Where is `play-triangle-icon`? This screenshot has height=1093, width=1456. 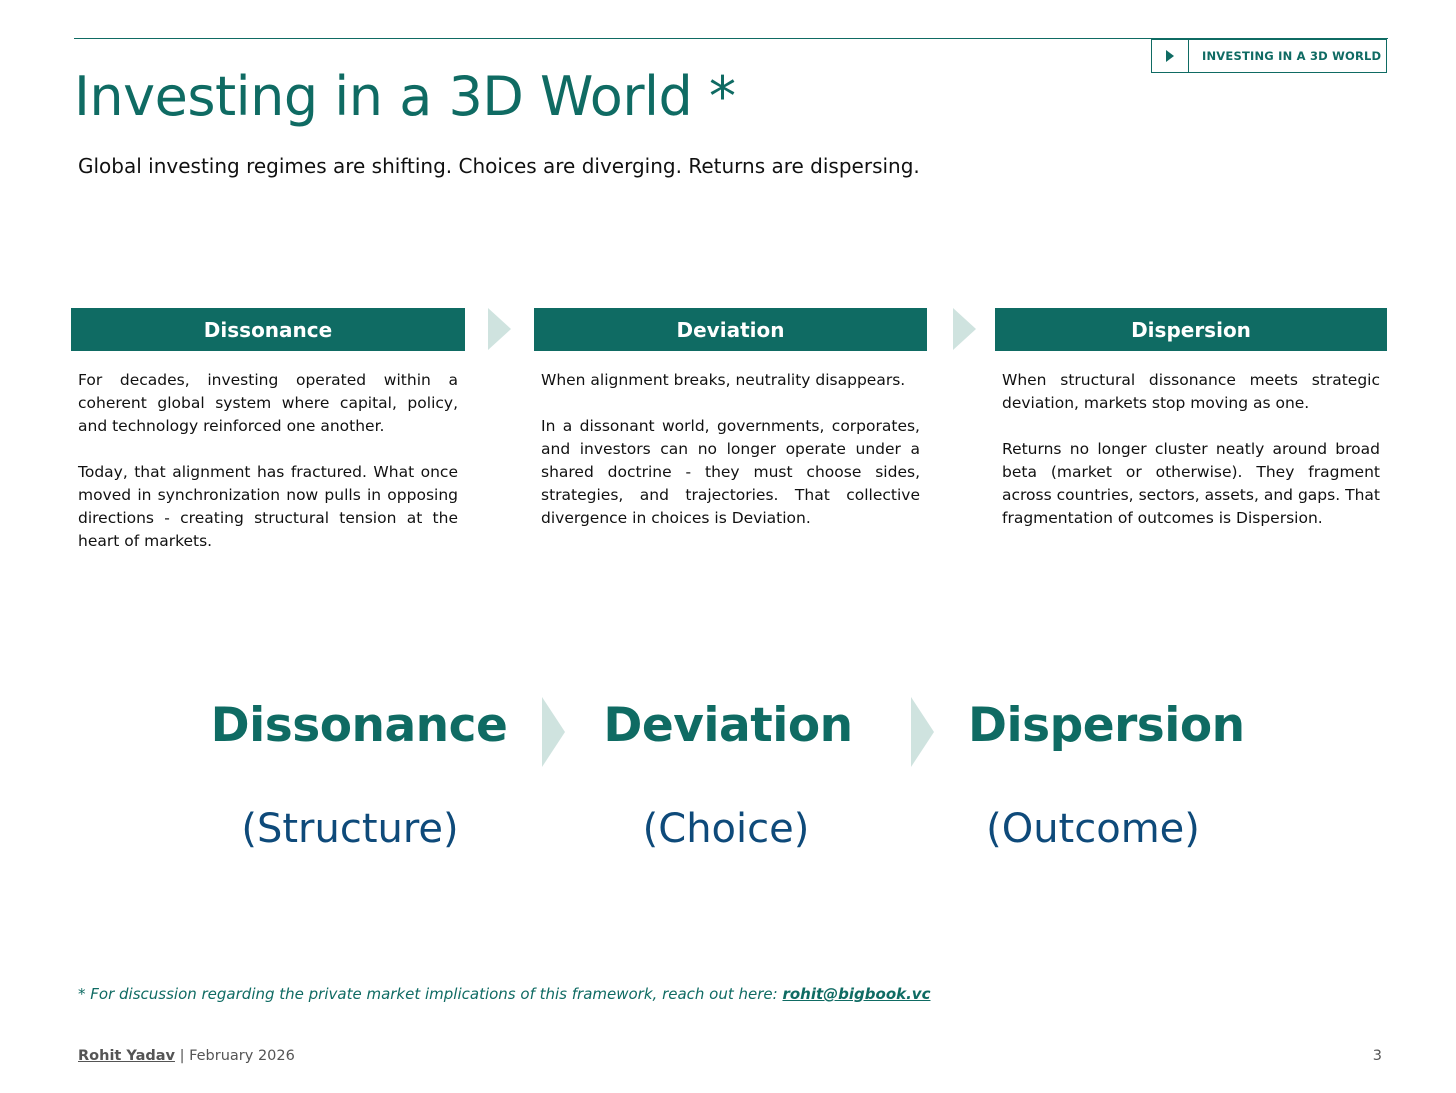 play-triangle-icon is located at coordinates (1170, 56).